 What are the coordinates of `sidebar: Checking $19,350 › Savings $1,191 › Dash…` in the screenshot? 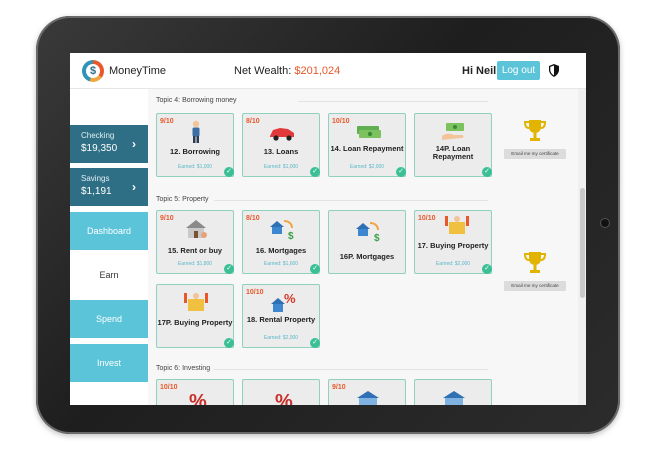 It's located at (109, 247).